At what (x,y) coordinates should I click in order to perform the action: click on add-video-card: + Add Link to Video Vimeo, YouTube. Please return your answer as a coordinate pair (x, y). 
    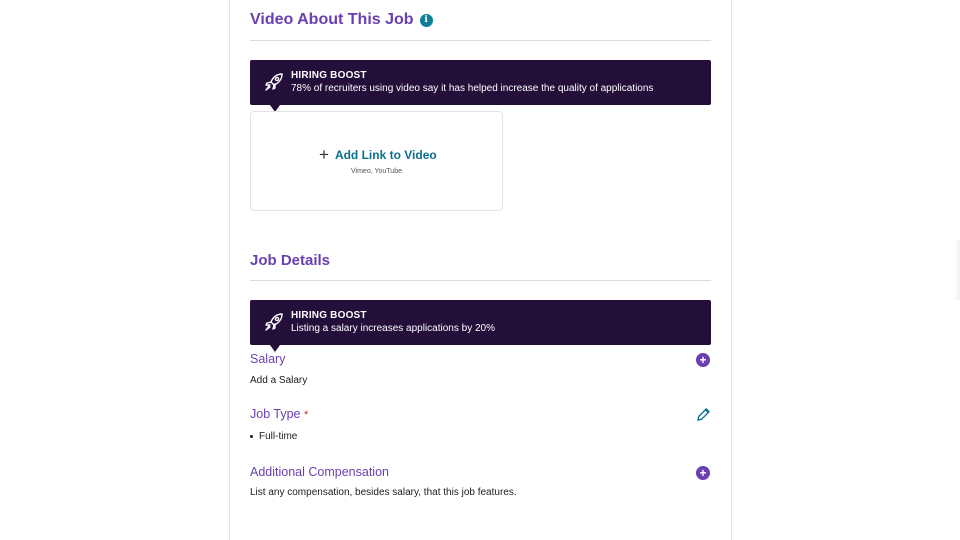
    Looking at the image, I should click on (376, 161).